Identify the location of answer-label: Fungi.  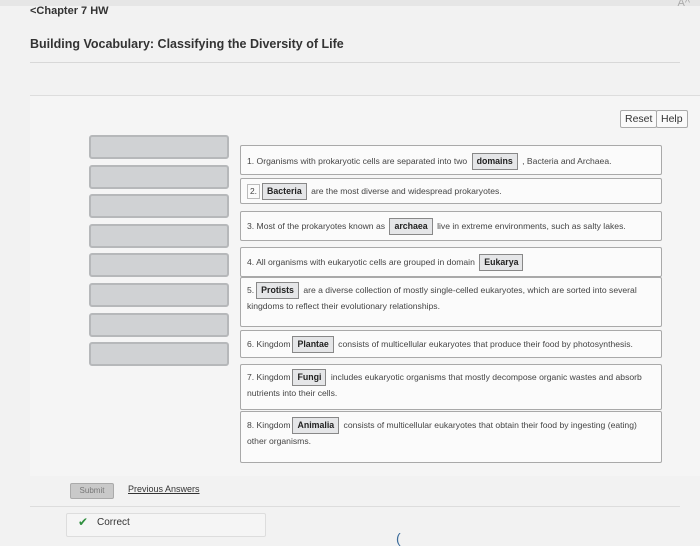
(309, 377).